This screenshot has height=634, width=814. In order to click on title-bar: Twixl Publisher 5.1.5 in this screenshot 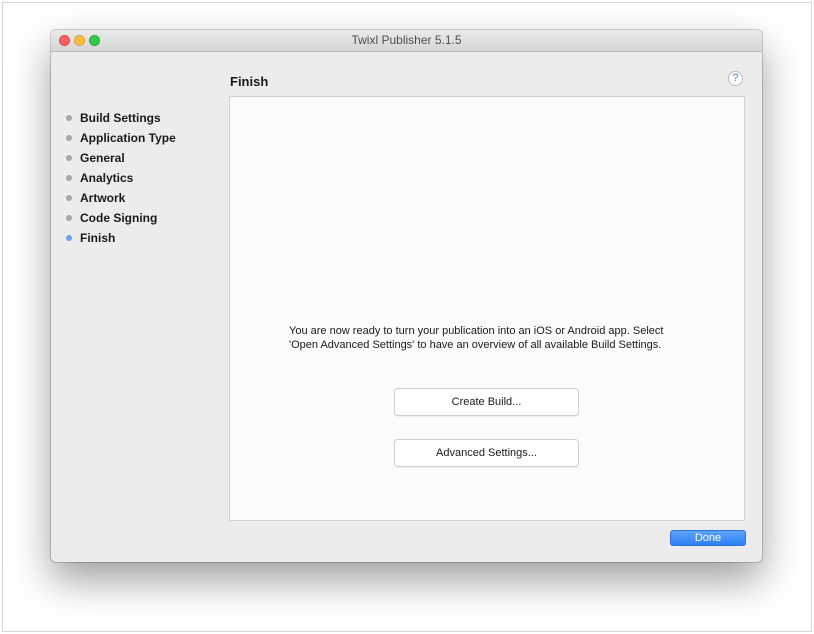, I will do `click(406, 41)`.